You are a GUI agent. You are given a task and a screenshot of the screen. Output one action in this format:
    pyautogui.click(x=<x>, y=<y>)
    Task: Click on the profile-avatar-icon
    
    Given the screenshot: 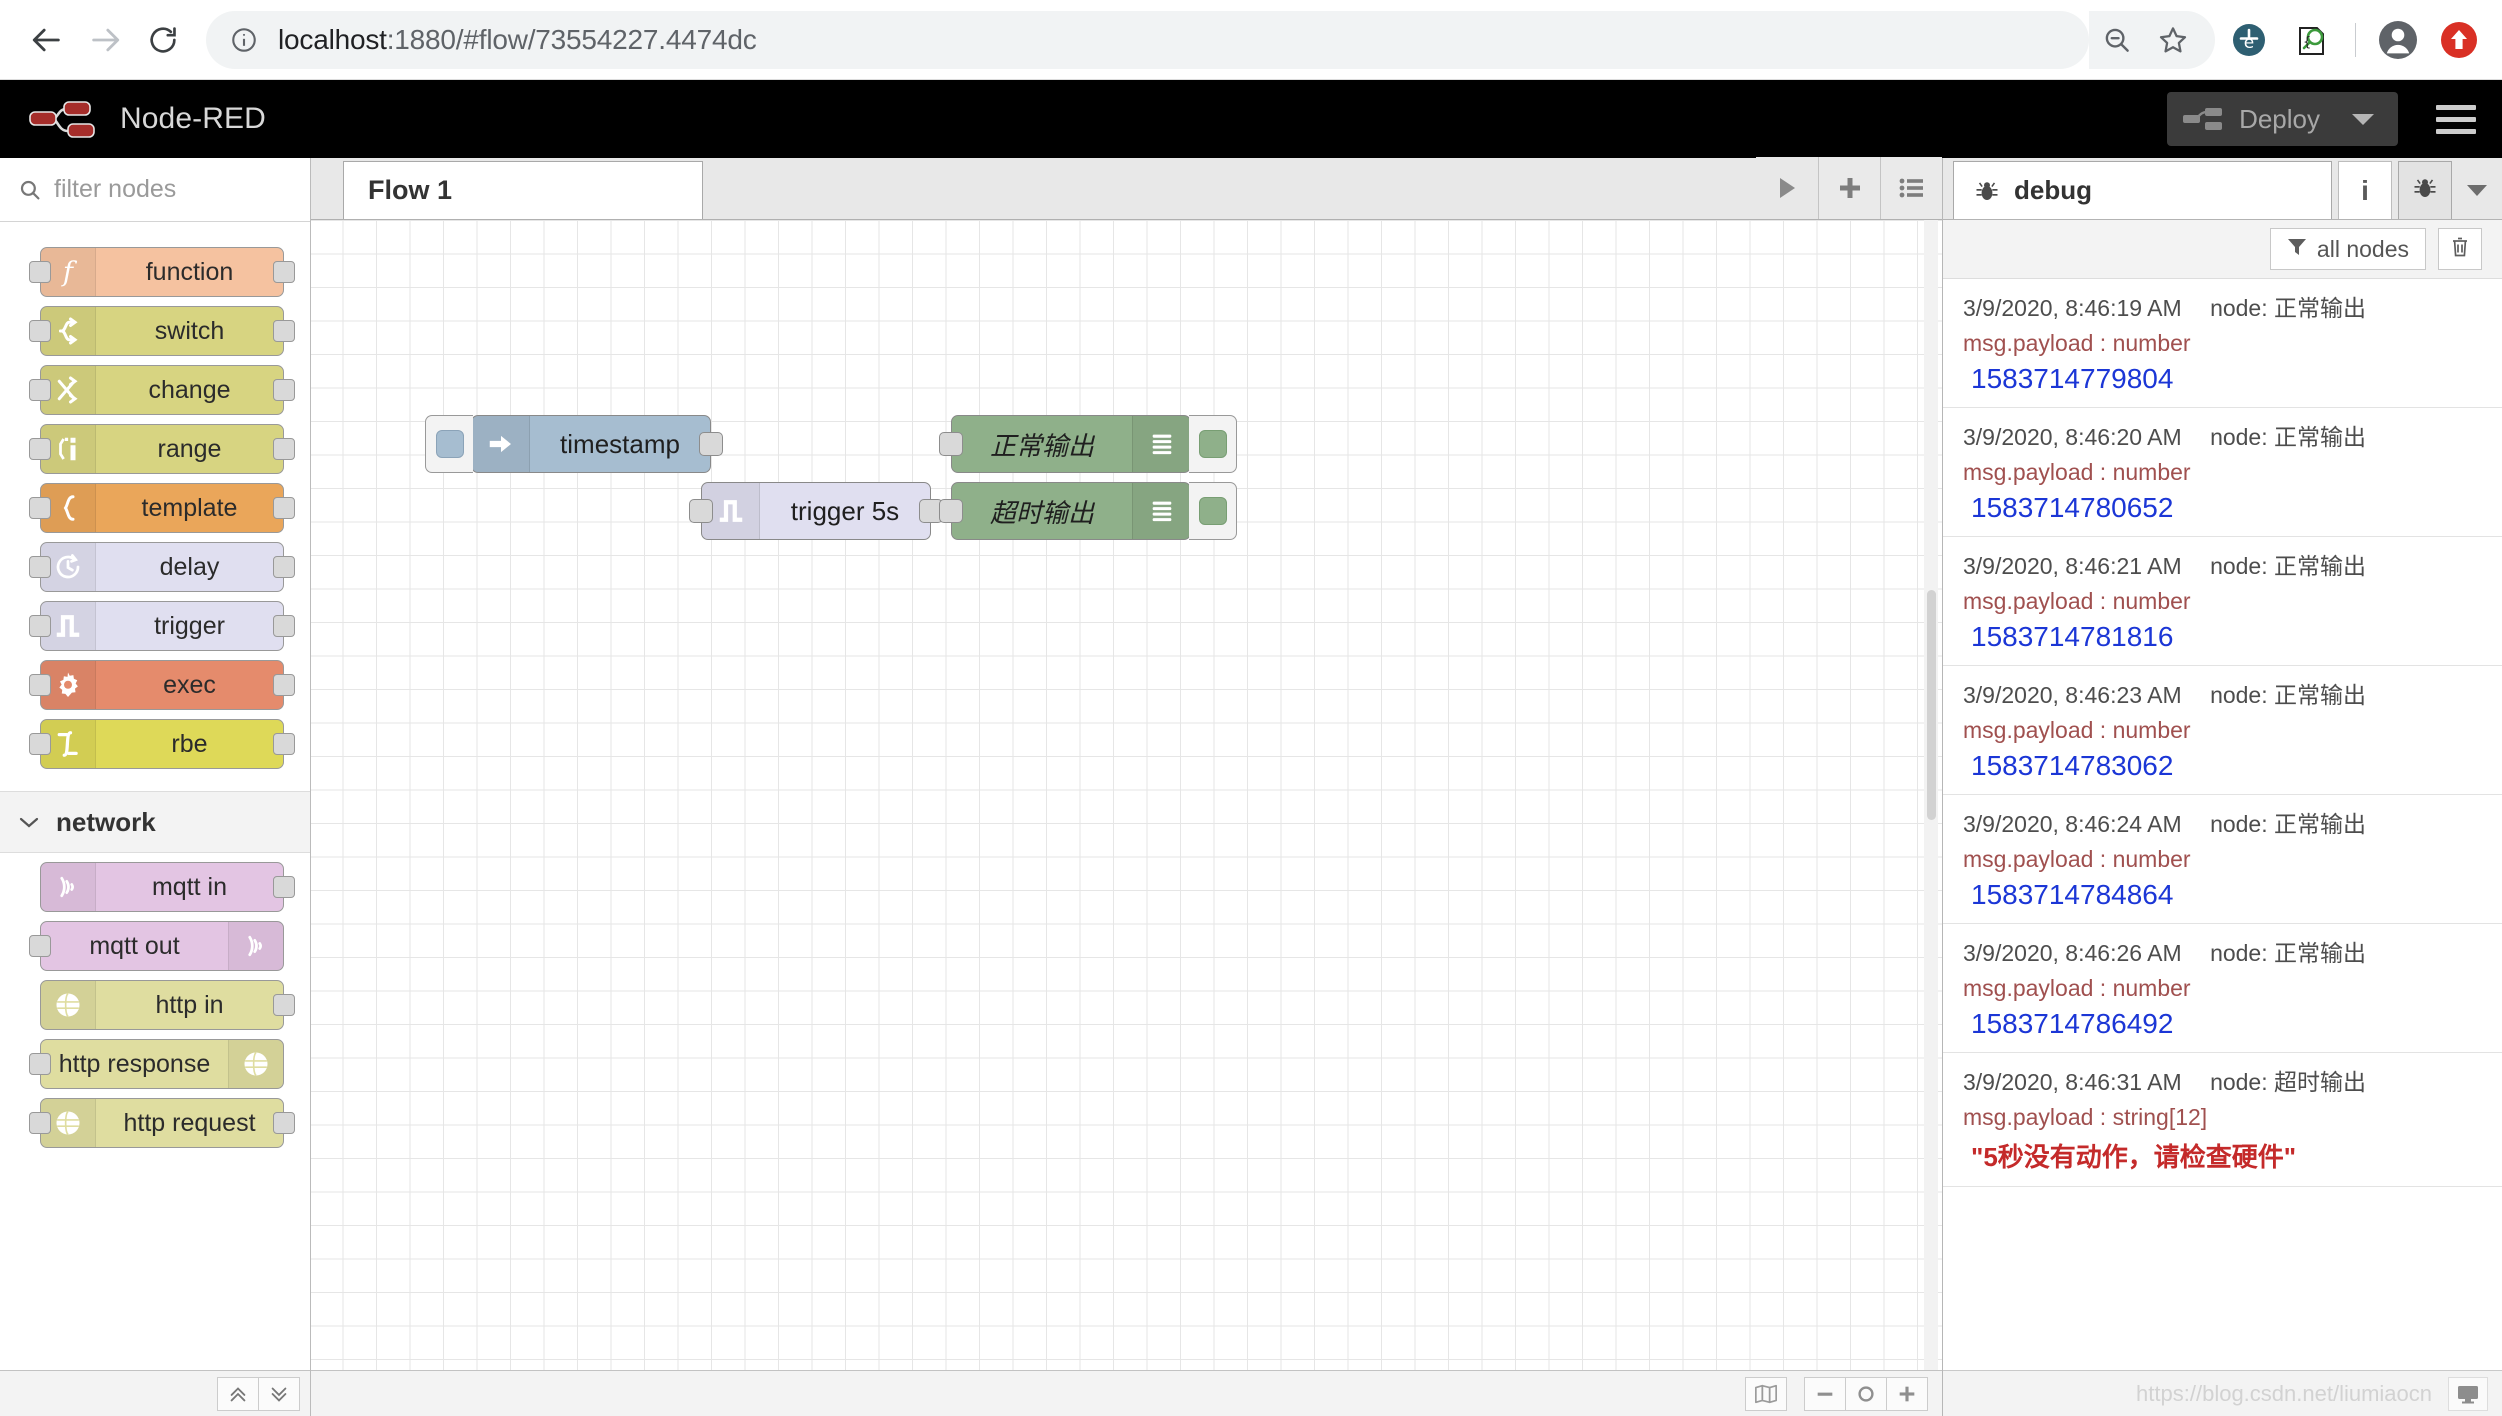 What is the action you would take?
    pyautogui.click(x=2398, y=40)
    